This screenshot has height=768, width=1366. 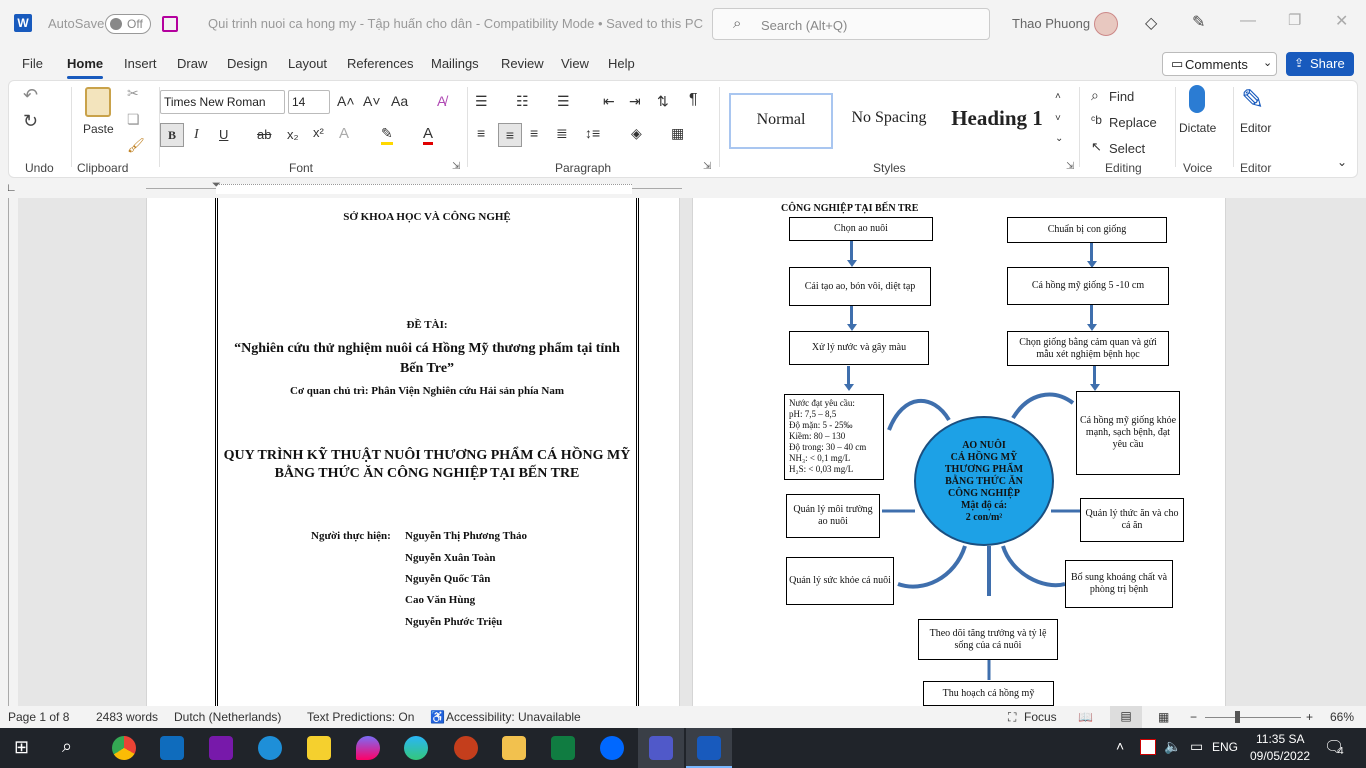 I want to click on style-normal: Normal, so click(x=781, y=121).